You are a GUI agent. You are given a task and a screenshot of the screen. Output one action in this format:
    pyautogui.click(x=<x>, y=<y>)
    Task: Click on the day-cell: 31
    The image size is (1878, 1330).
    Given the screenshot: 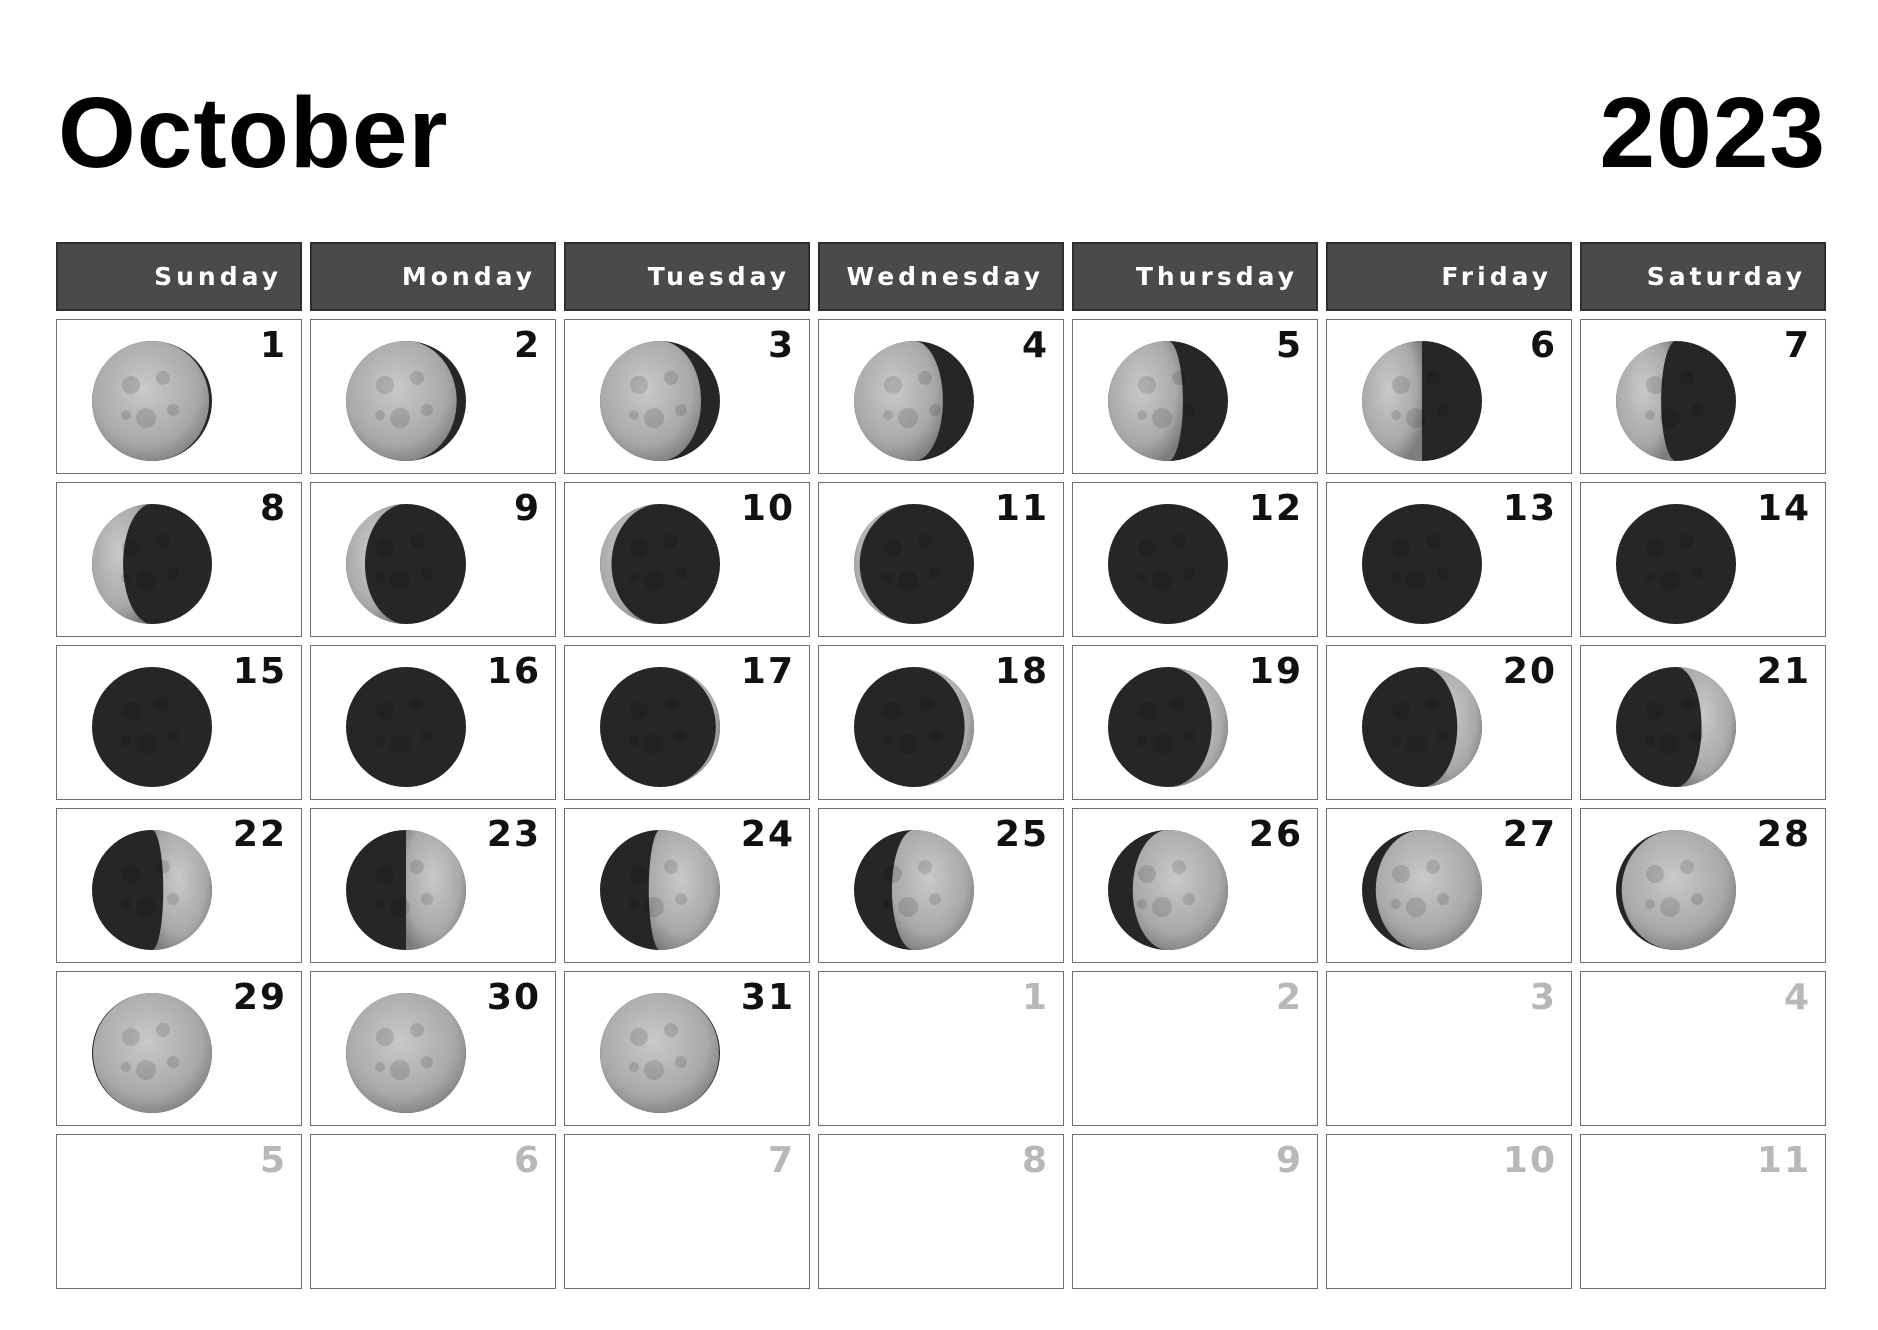 What is the action you would take?
    pyautogui.click(x=687, y=1048)
    